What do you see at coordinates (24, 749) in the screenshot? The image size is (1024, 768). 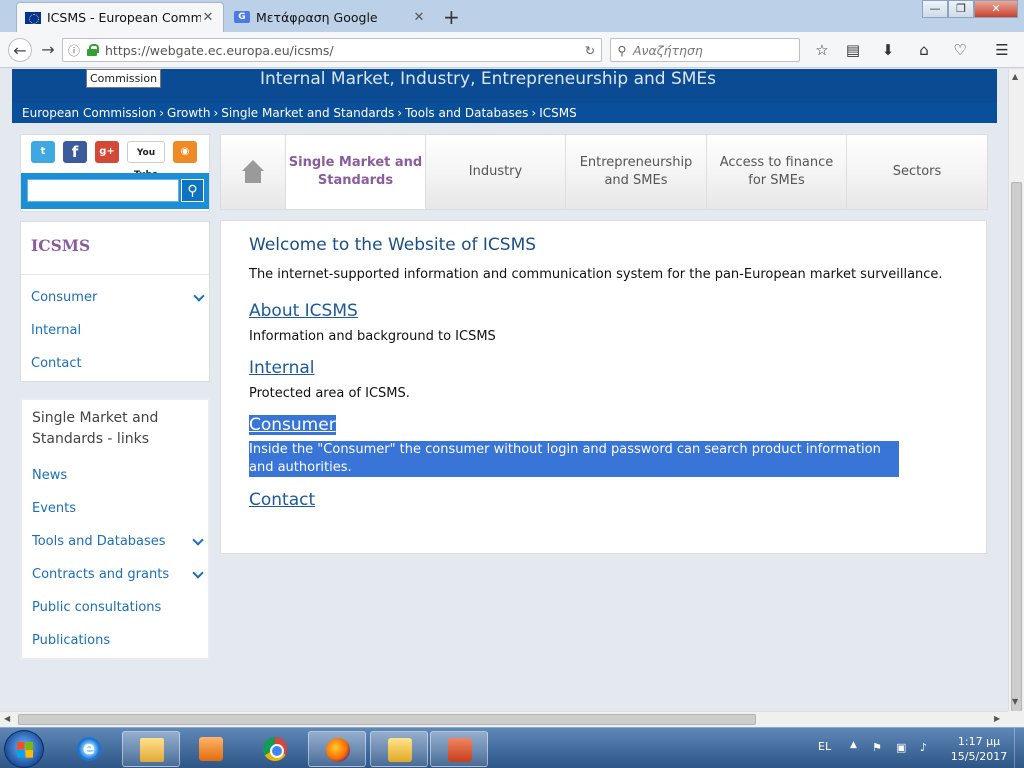 I see `start-button` at bounding box center [24, 749].